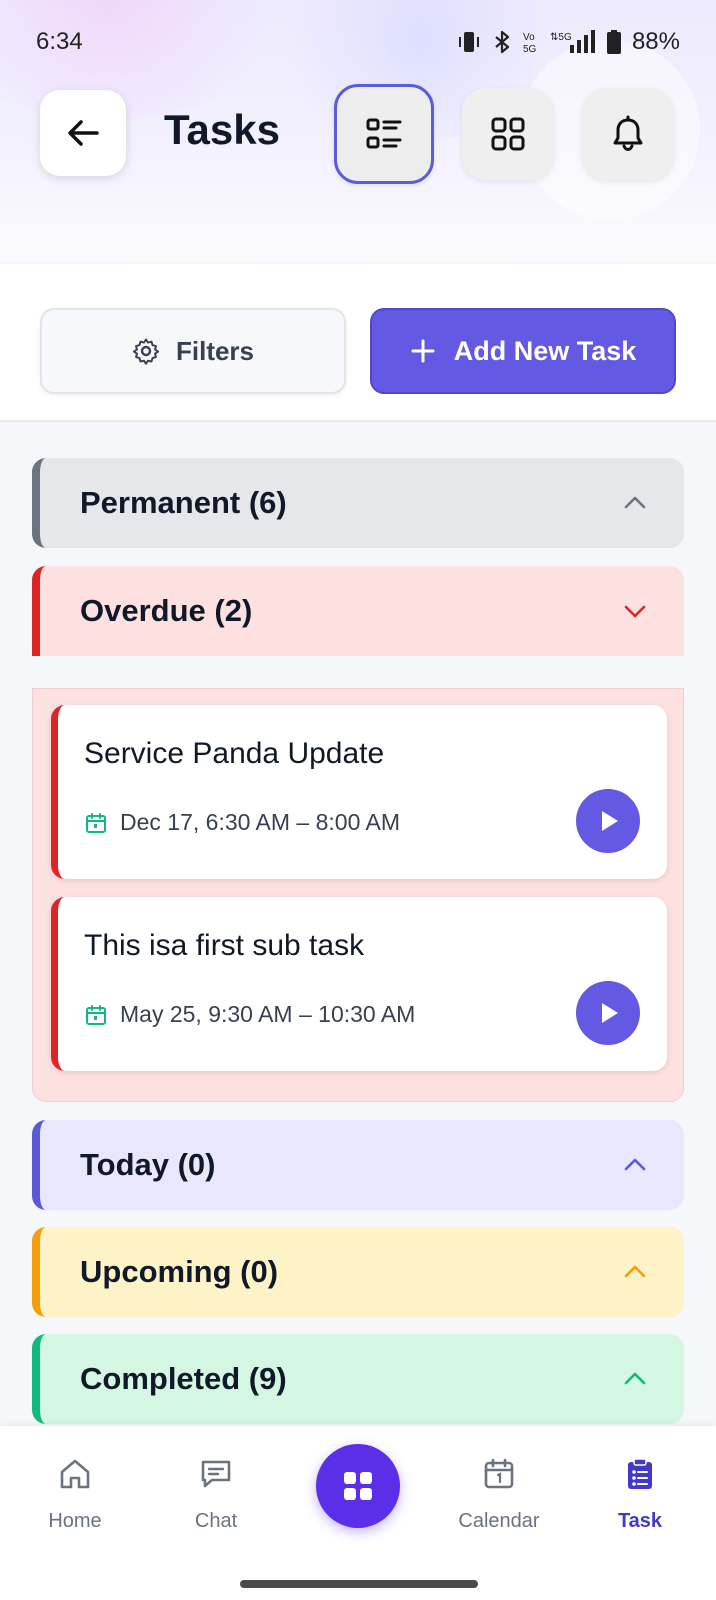 Image resolution: width=716 pixels, height=1600 pixels. I want to click on task-time: May 25, 9:30 AM – 10:30 AM, so click(249, 1014).